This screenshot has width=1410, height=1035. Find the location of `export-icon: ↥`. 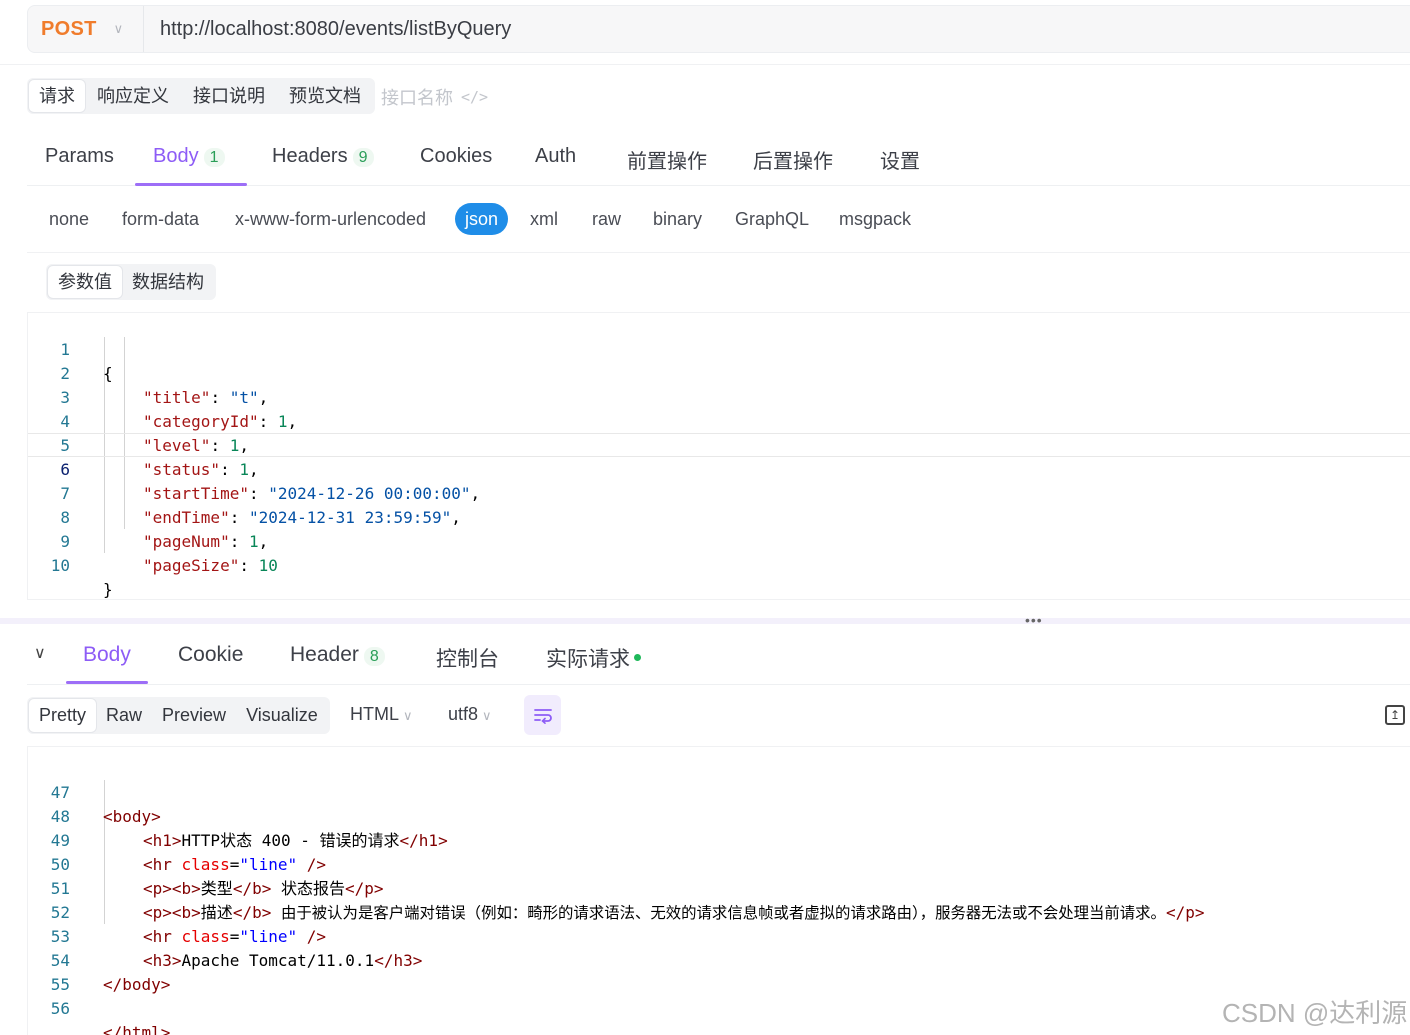

export-icon: ↥ is located at coordinates (1395, 715).